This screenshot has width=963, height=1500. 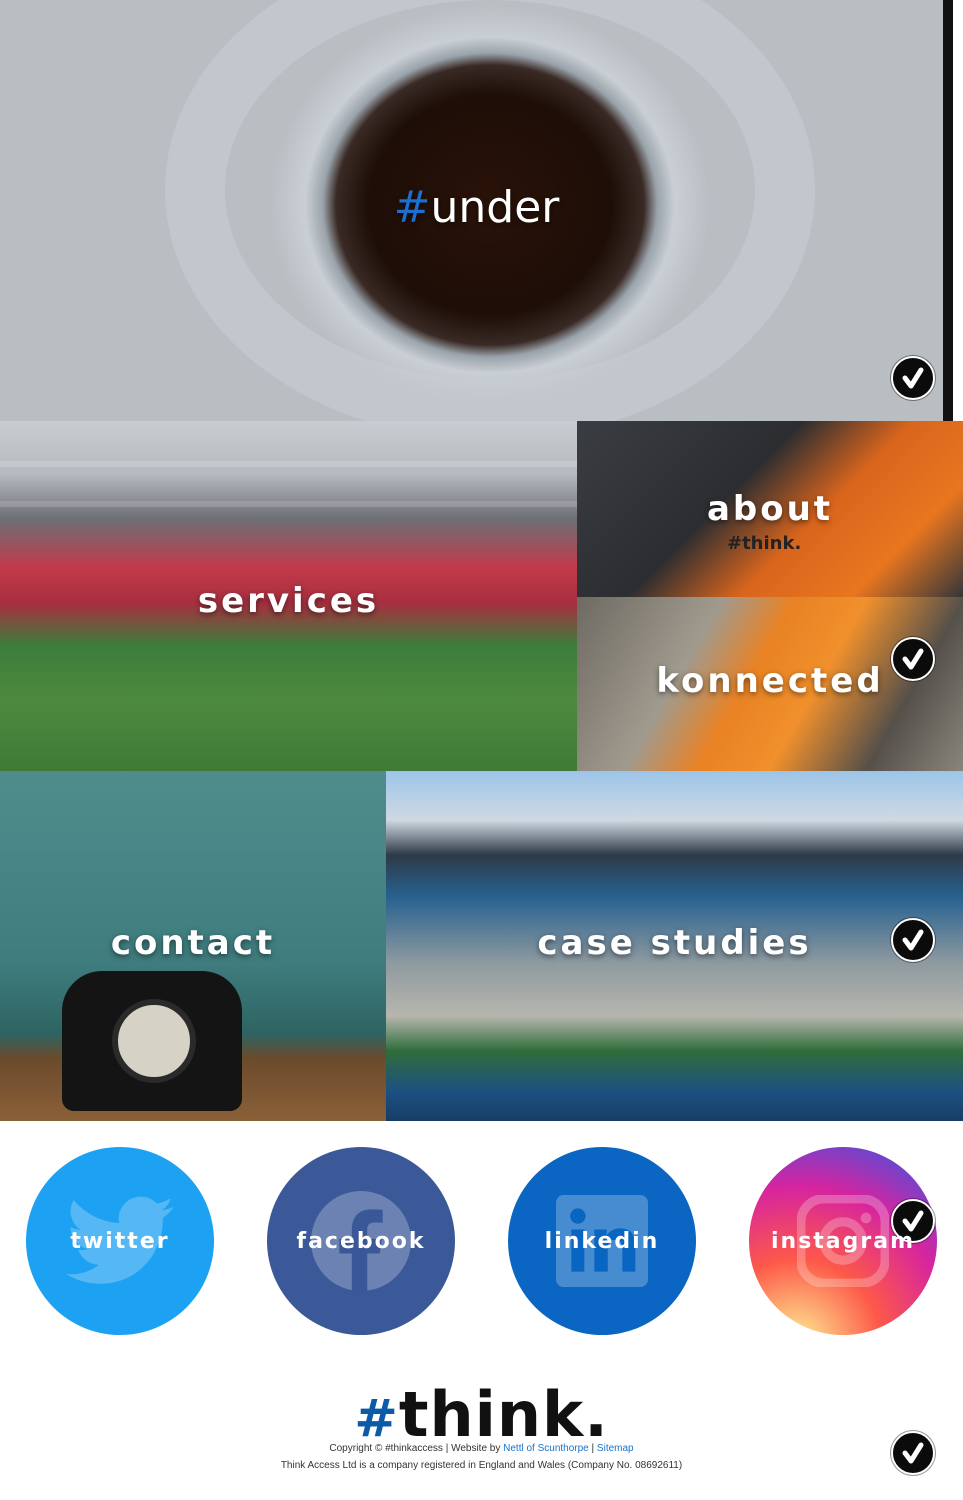 I want to click on case-studies-label: case studies, so click(x=674, y=943).